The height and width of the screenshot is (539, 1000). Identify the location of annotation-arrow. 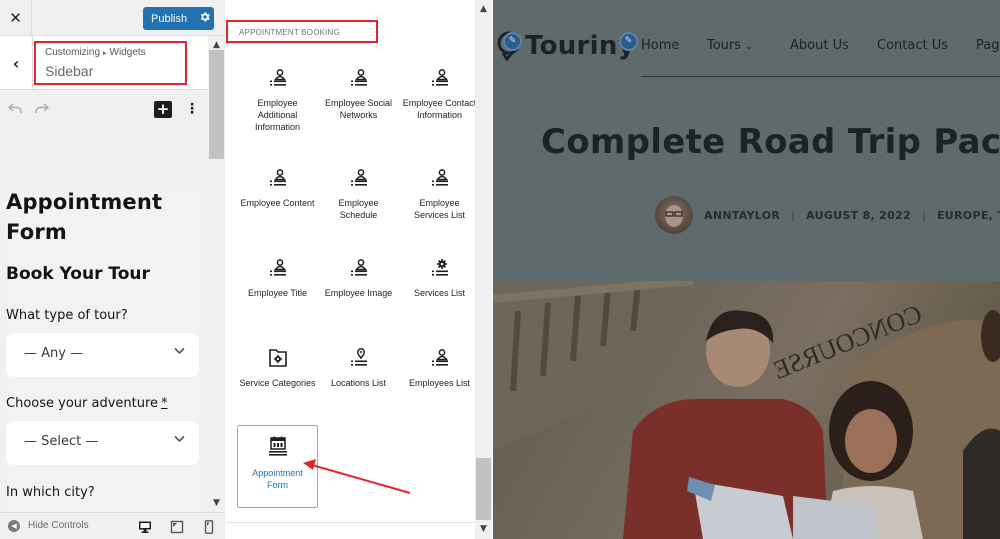
(357, 476).